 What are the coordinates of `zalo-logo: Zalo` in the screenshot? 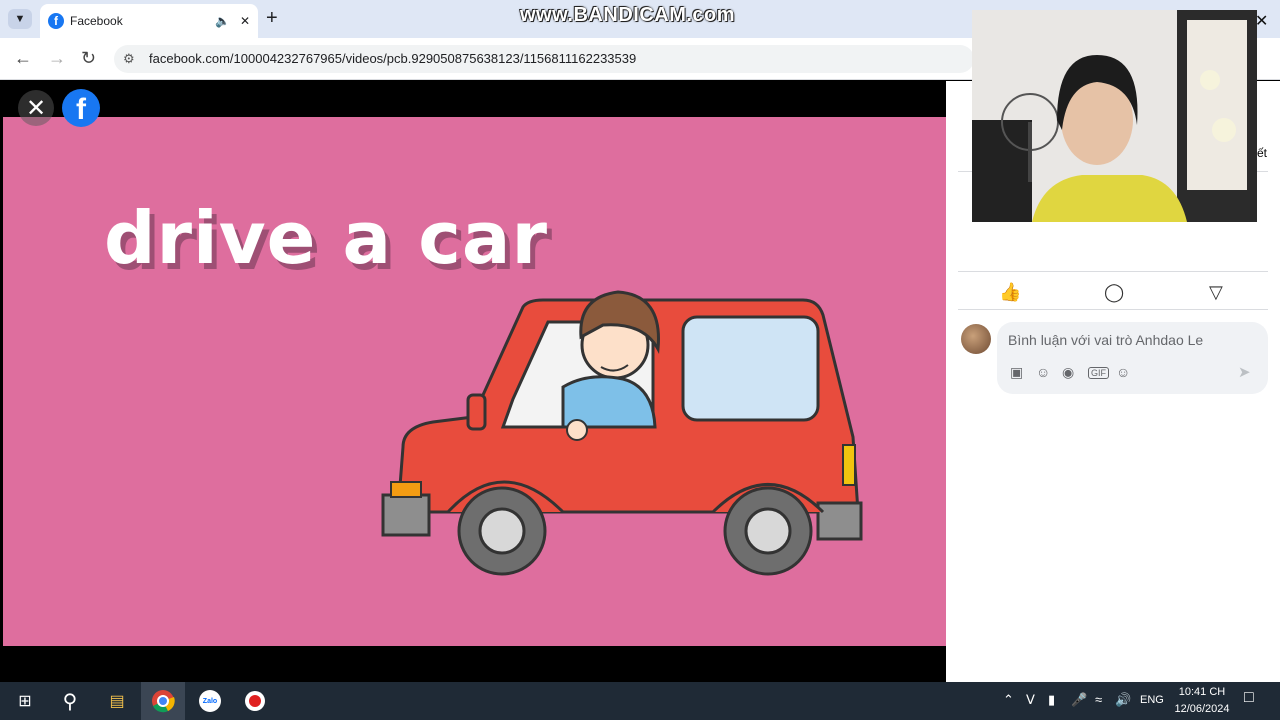 It's located at (210, 701).